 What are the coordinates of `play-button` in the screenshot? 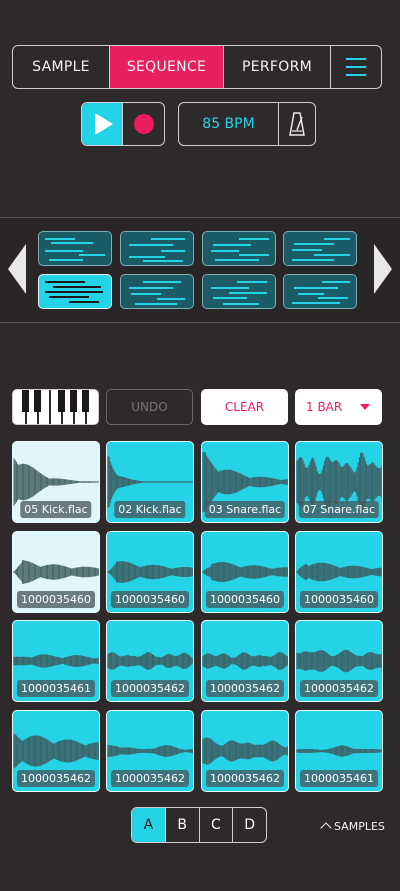 It's located at (102, 124).